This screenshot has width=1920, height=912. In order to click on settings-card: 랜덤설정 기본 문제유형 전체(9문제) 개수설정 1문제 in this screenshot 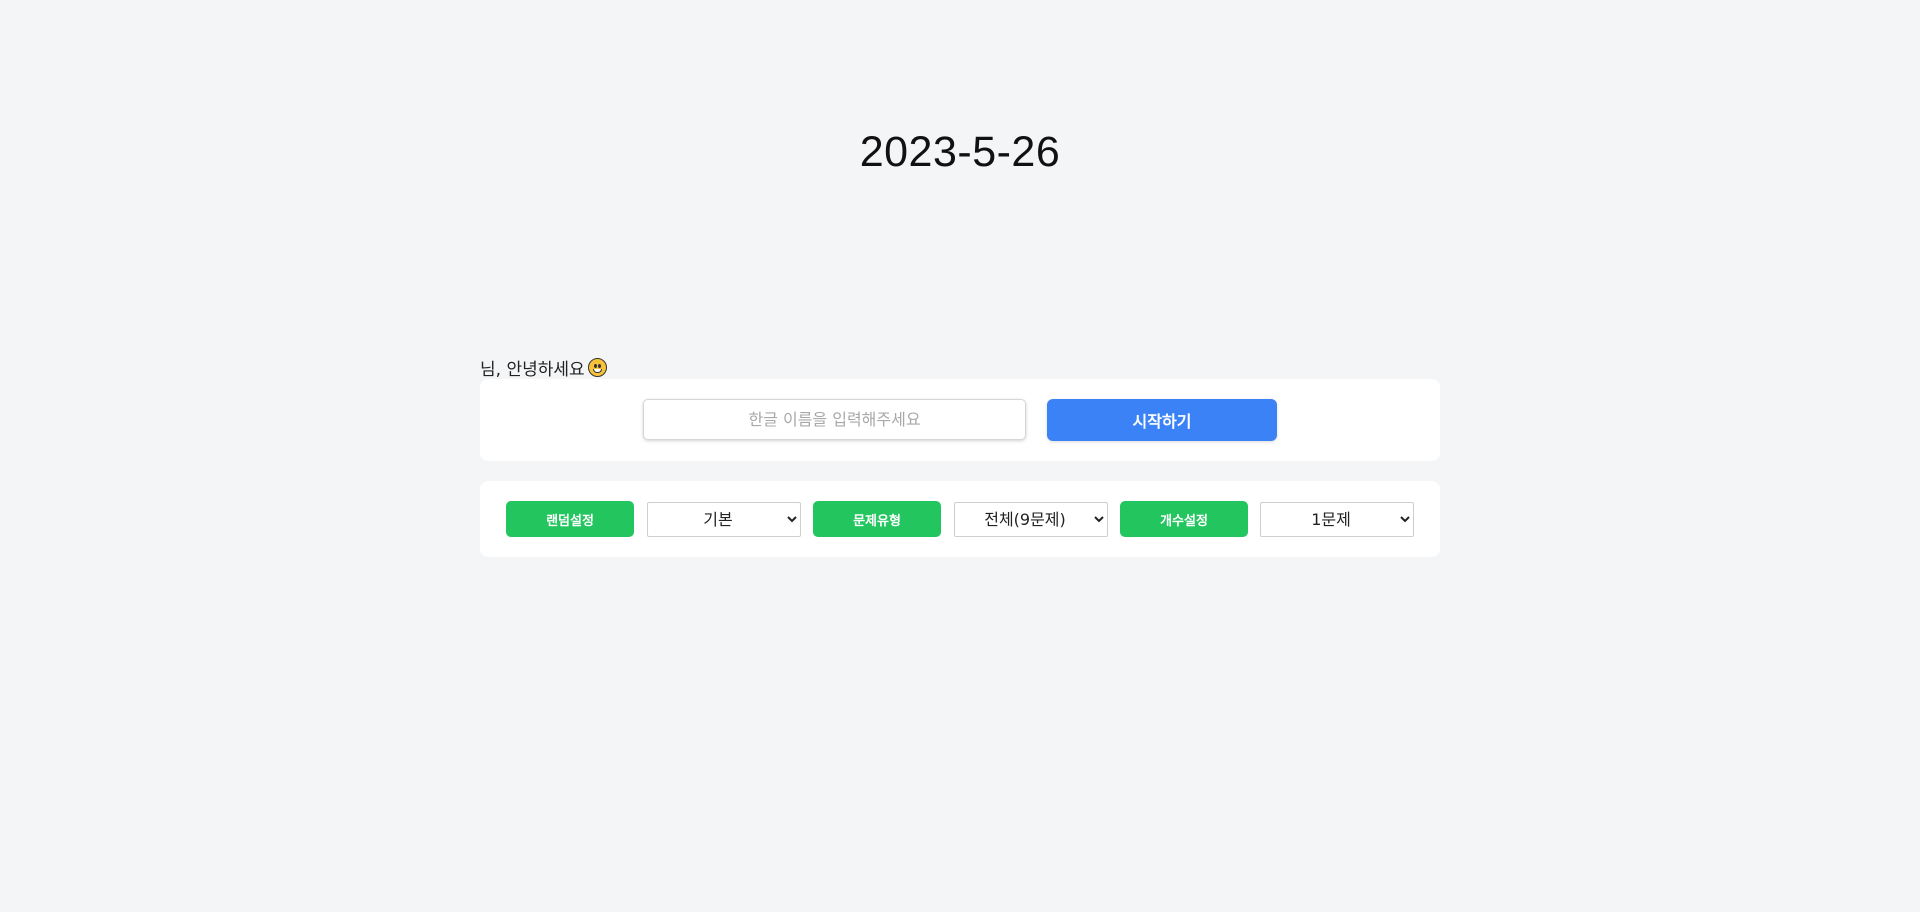, I will do `click(960, 519)`.